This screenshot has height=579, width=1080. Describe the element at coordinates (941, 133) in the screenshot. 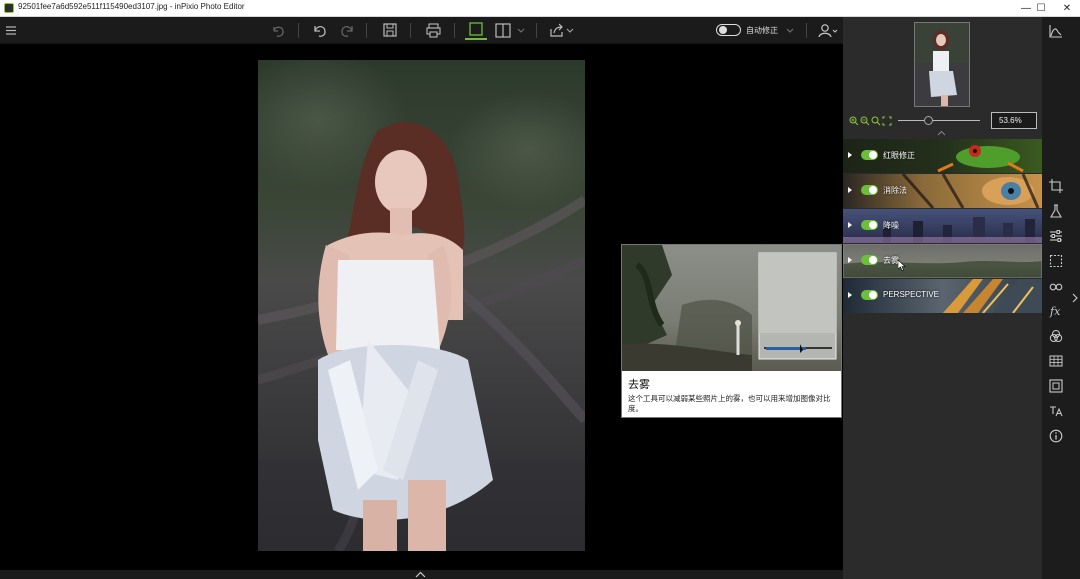

I see `collapse-navigator-chevron-icon` at that location.